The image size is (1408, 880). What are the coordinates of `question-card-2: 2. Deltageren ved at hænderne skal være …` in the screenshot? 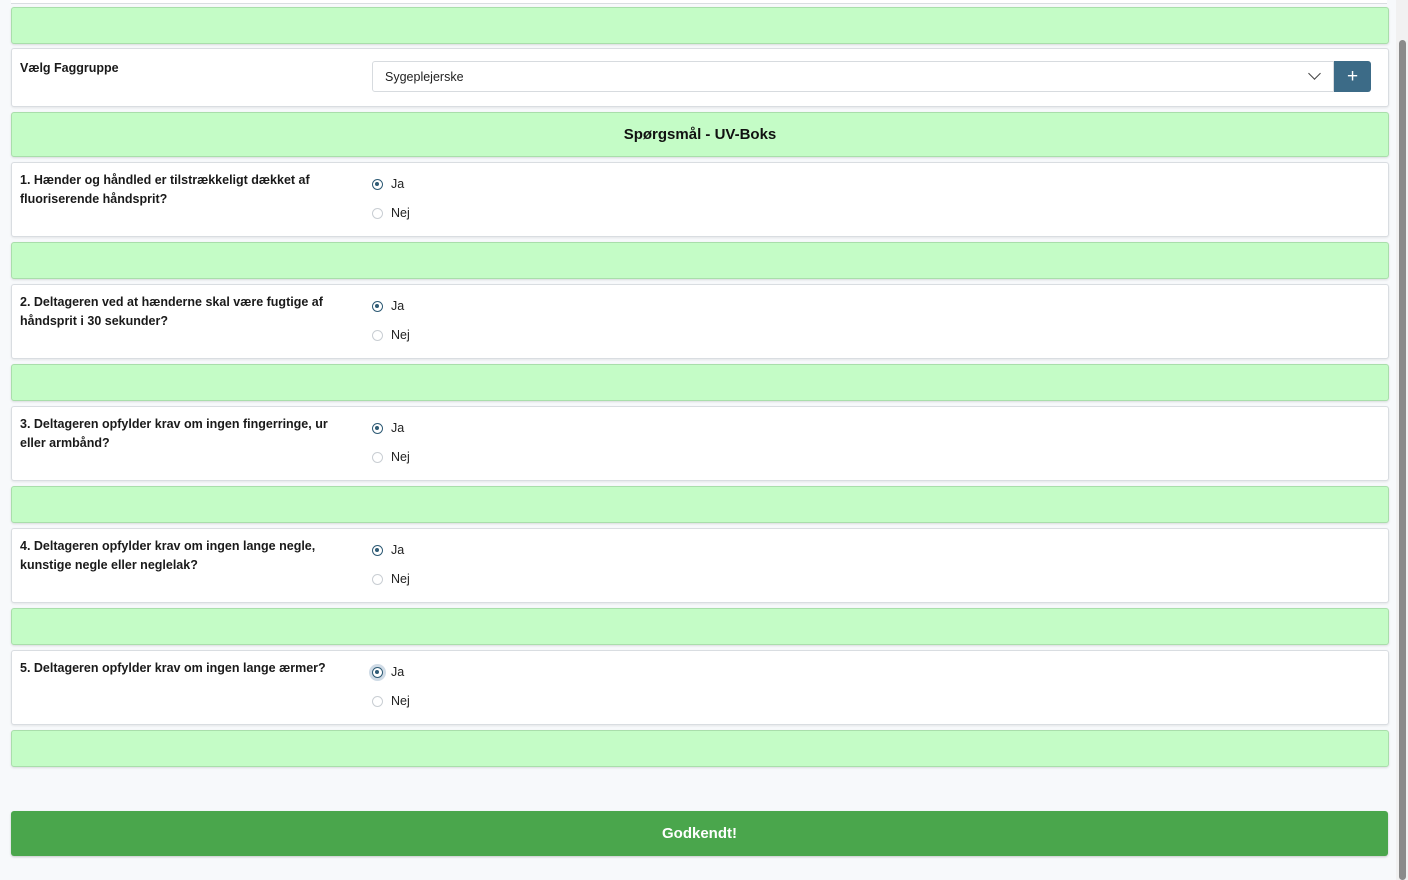 It's located at (700, 321).